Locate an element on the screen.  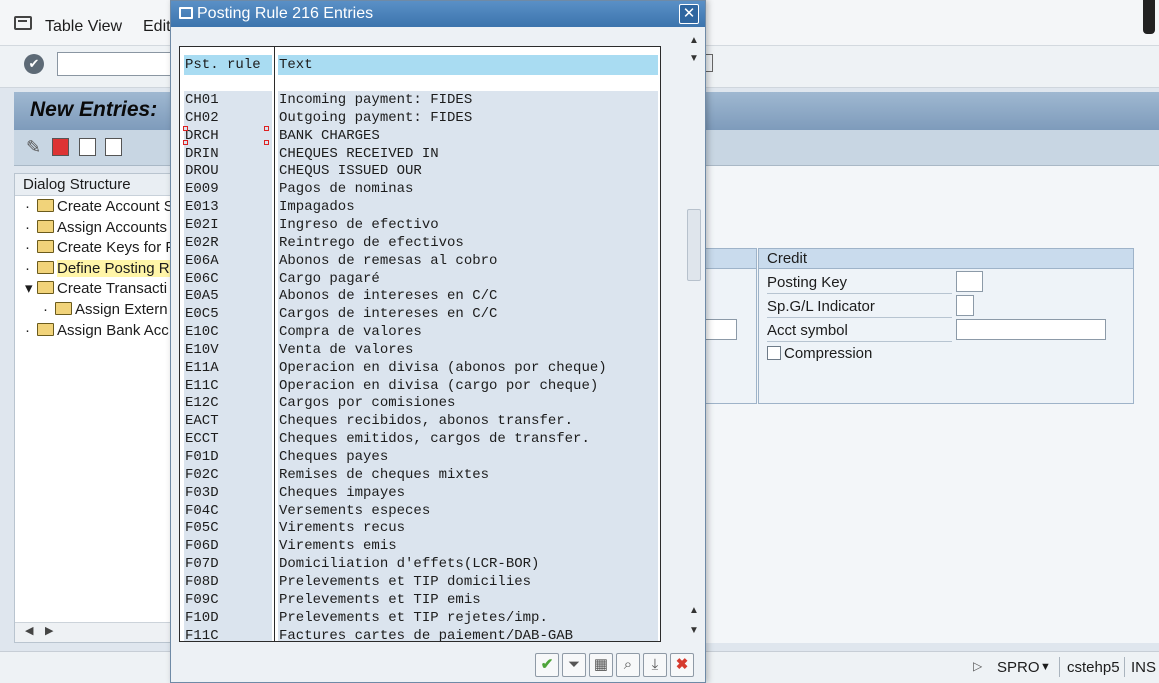
tree-node-create-account: · Create Account S is located at coordinates (99, 207).